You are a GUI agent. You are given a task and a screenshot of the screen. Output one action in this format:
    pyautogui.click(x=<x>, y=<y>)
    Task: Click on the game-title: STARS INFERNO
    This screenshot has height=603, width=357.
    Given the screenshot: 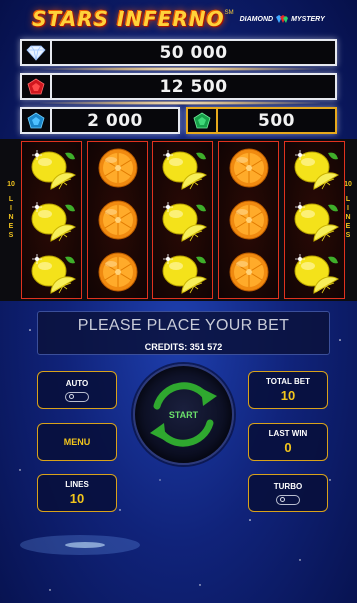 What is the action you would take?
    pyautogui.click(x=128, y=19)
    